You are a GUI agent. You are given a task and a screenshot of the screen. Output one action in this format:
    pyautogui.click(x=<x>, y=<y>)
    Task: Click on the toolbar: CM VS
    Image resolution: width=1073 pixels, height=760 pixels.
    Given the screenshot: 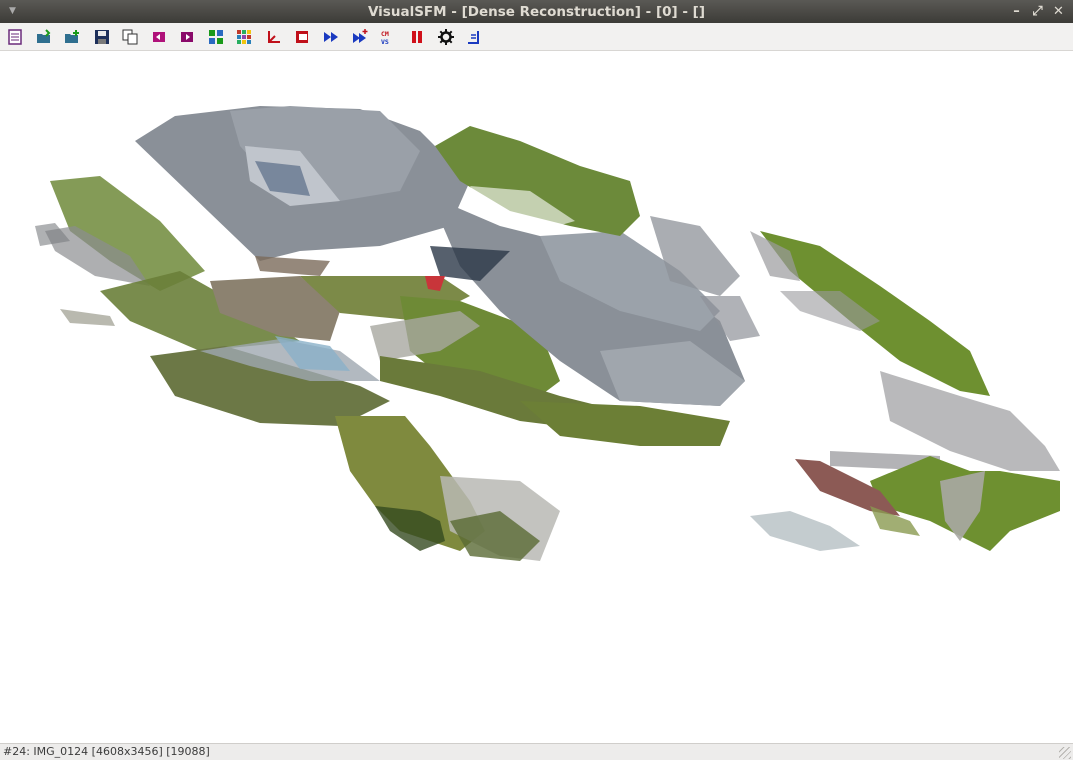 What is the action you would take?
    pyautogui.click(x=536, y=37)
    